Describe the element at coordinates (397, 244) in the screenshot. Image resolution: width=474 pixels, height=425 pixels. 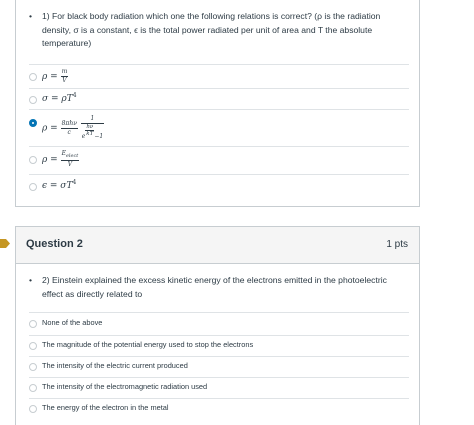
I see `question-points: 1 pts` at that location.